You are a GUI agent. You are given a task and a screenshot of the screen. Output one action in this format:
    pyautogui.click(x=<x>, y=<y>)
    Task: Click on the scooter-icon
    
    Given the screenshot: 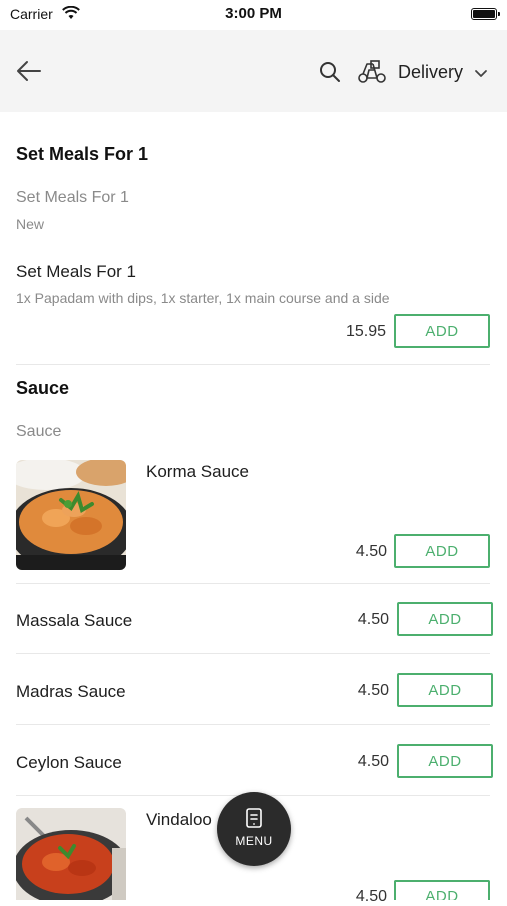 What is the action you would take?
    pyautogui.click(x=372, y=71)
    